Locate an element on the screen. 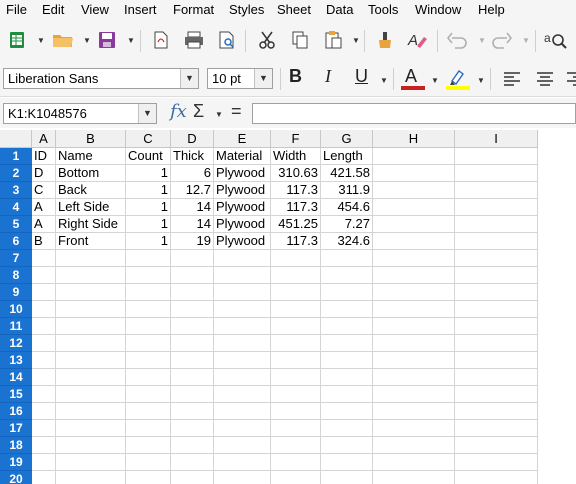  open-dropdown-icon: ▼ is located at coordinates (87, 40).